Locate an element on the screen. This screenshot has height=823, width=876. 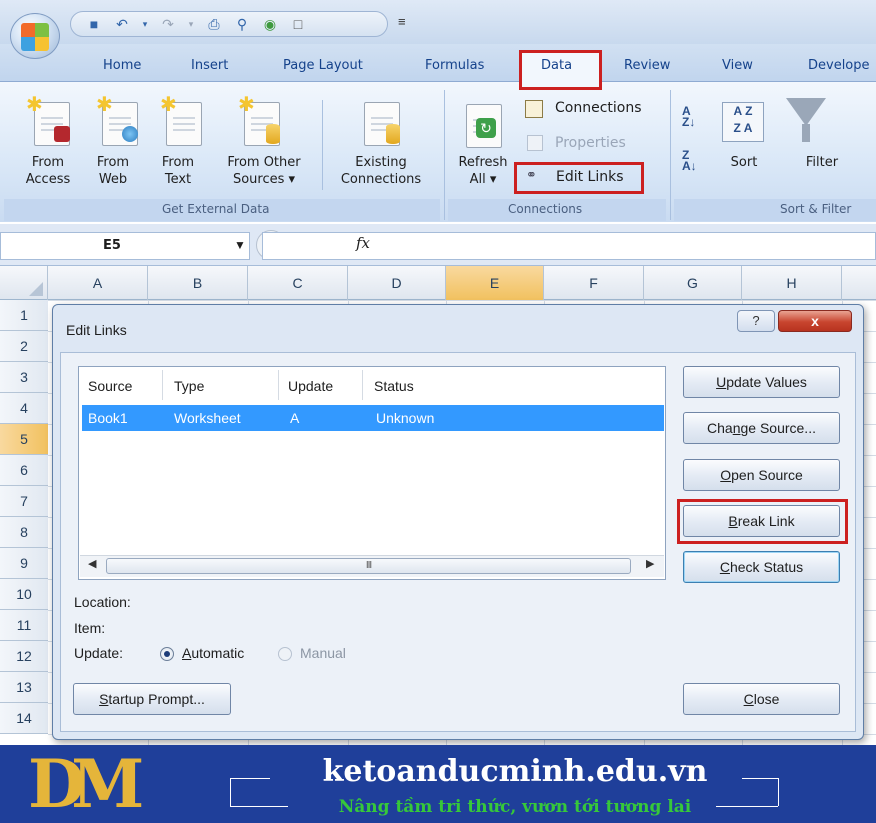
formula-input is located at coordinates (569, 246).